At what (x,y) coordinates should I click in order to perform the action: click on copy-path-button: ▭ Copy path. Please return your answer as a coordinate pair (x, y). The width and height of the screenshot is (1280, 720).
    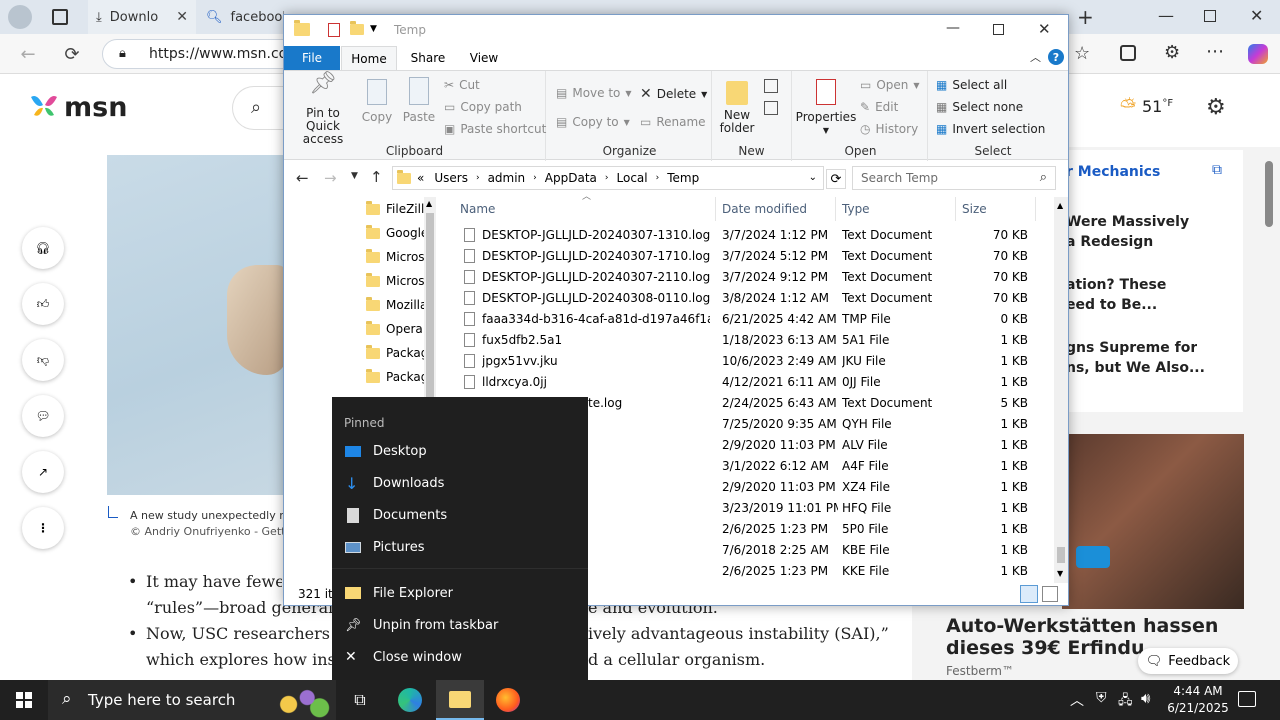
    Looking at the image, I should click on (483, 107).